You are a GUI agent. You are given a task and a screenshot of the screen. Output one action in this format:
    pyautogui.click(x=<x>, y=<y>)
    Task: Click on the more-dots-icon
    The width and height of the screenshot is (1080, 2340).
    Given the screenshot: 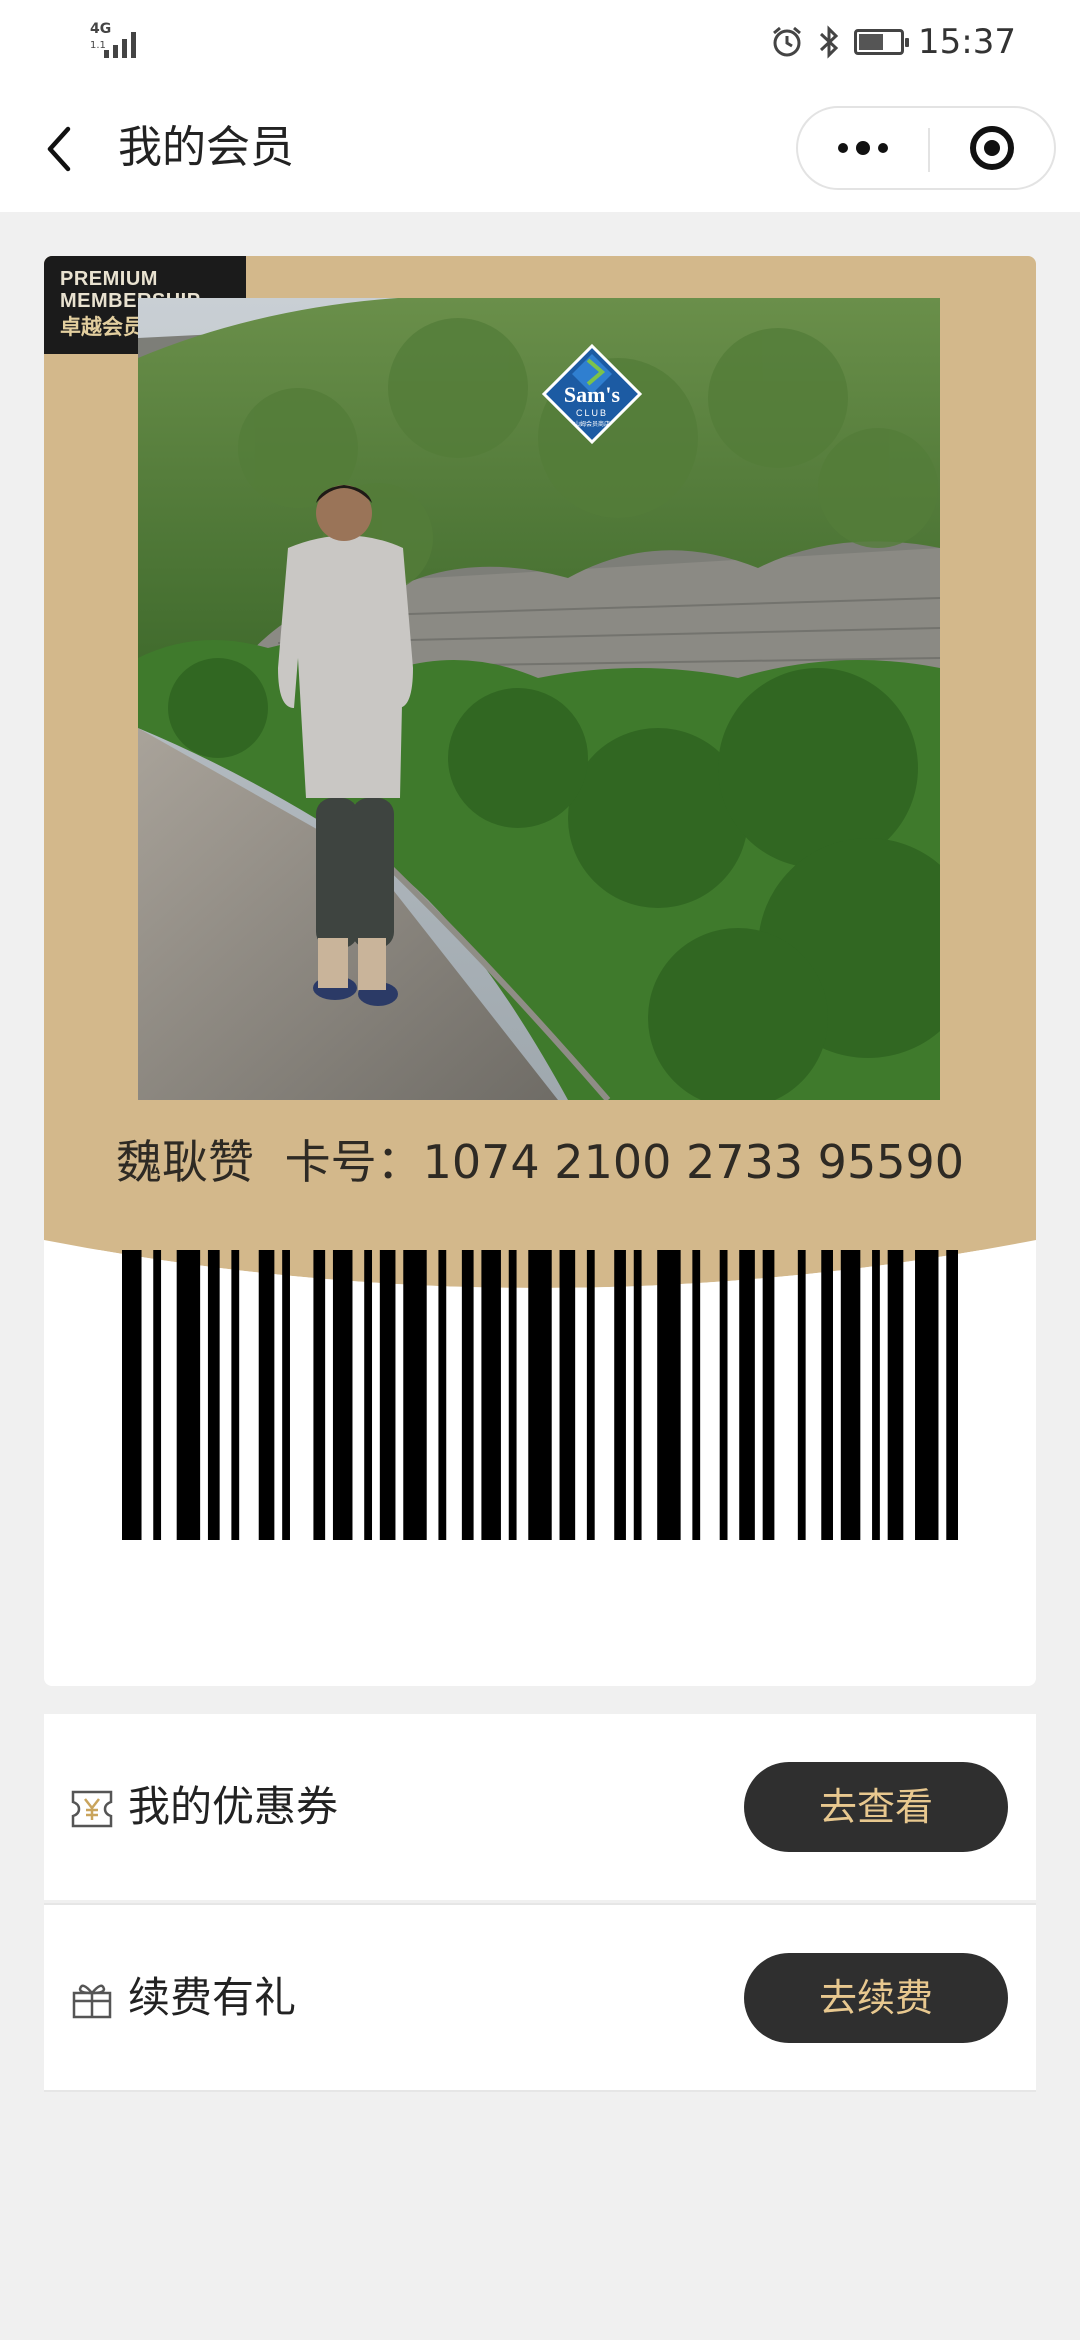 What is the action you would take?
    pyautogui.click(x=863, y=148)
    